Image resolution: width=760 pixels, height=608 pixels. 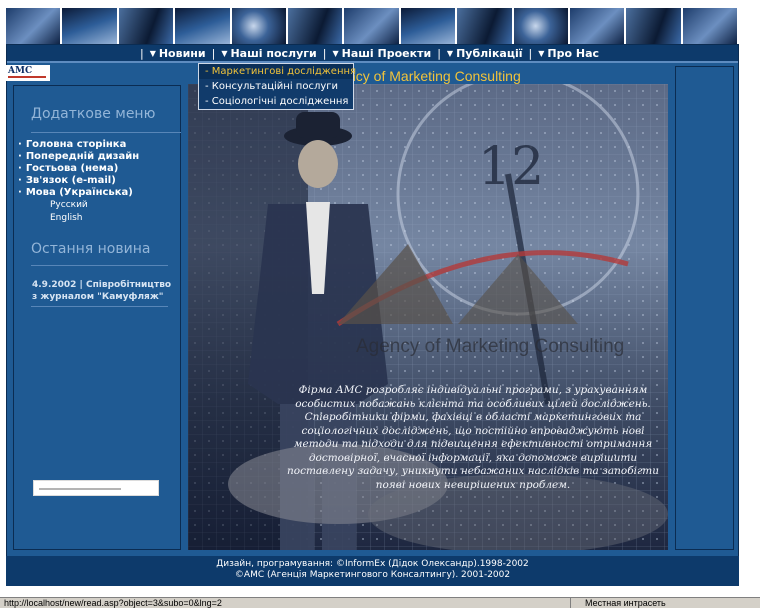 I want to click on dropdown-item-label: Консультаційні послуги, so click(x=275, y=86).